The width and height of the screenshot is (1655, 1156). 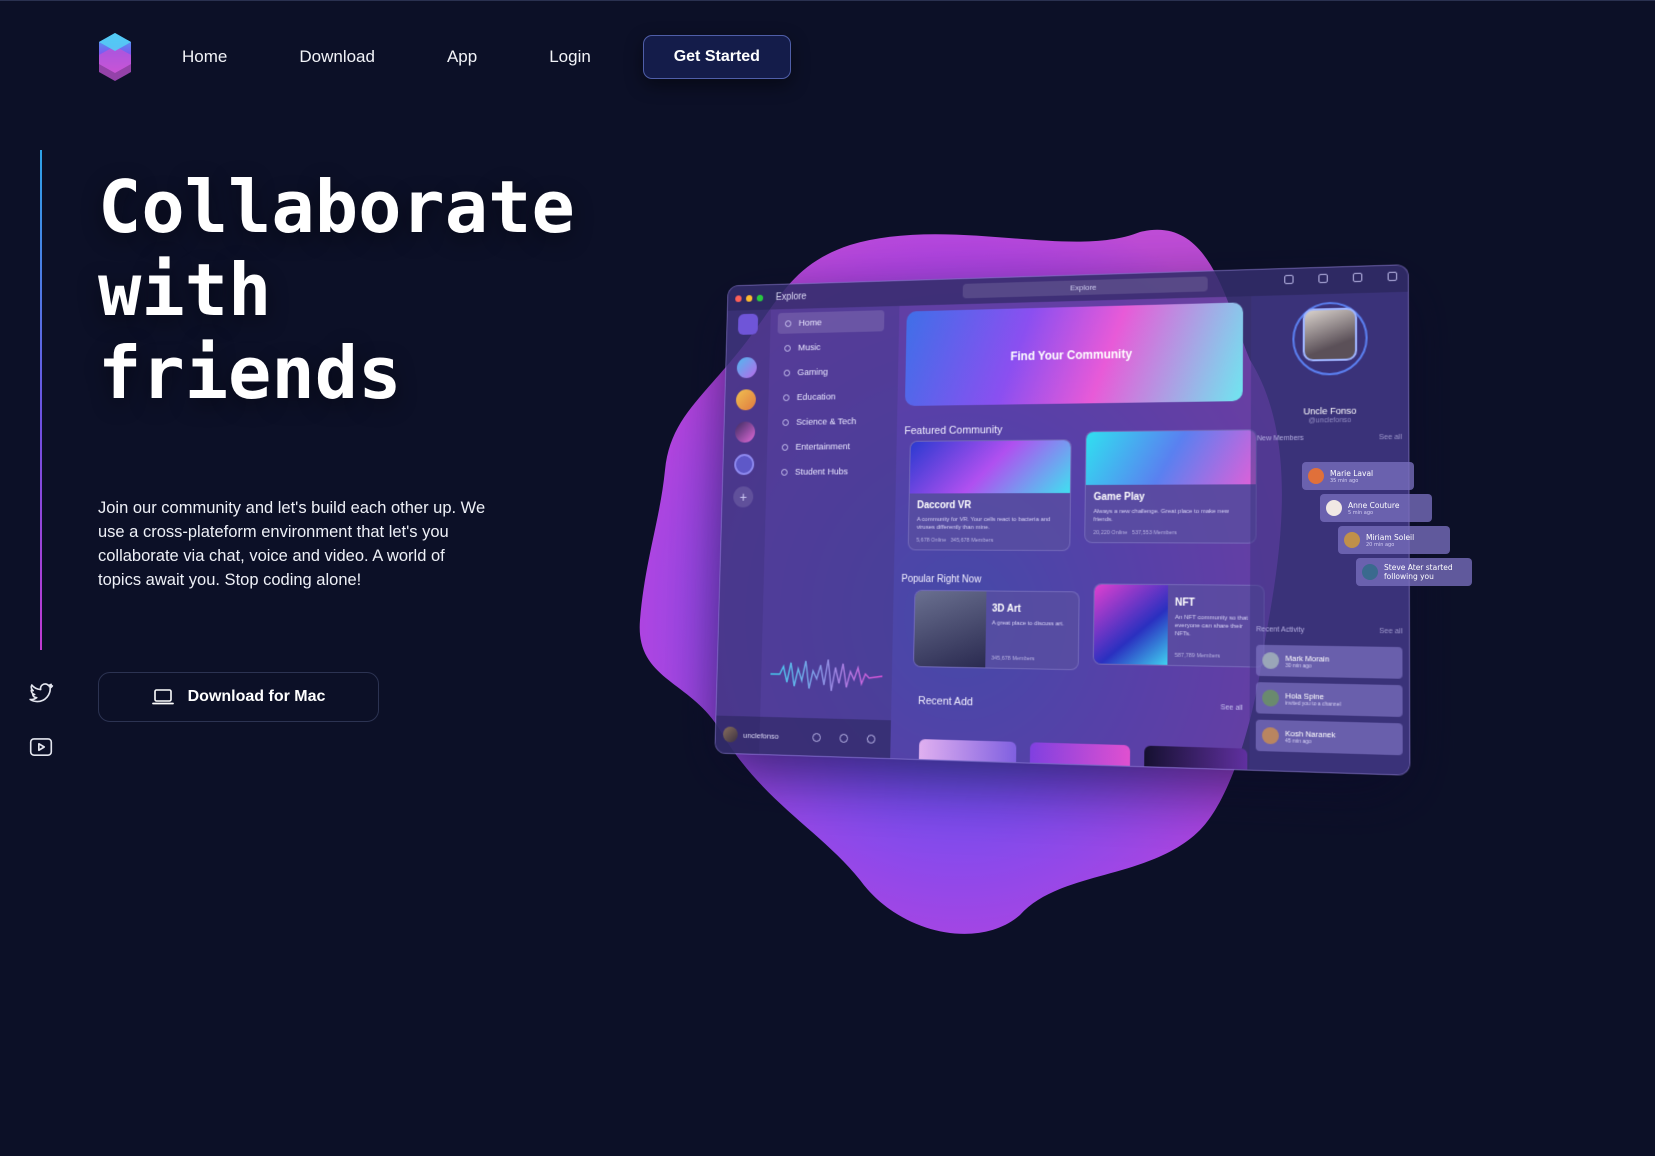 What do you see at coordinates (748, 324) in the screenshot?
I see `rail-logo-icon` at bounding box center [748, 324].